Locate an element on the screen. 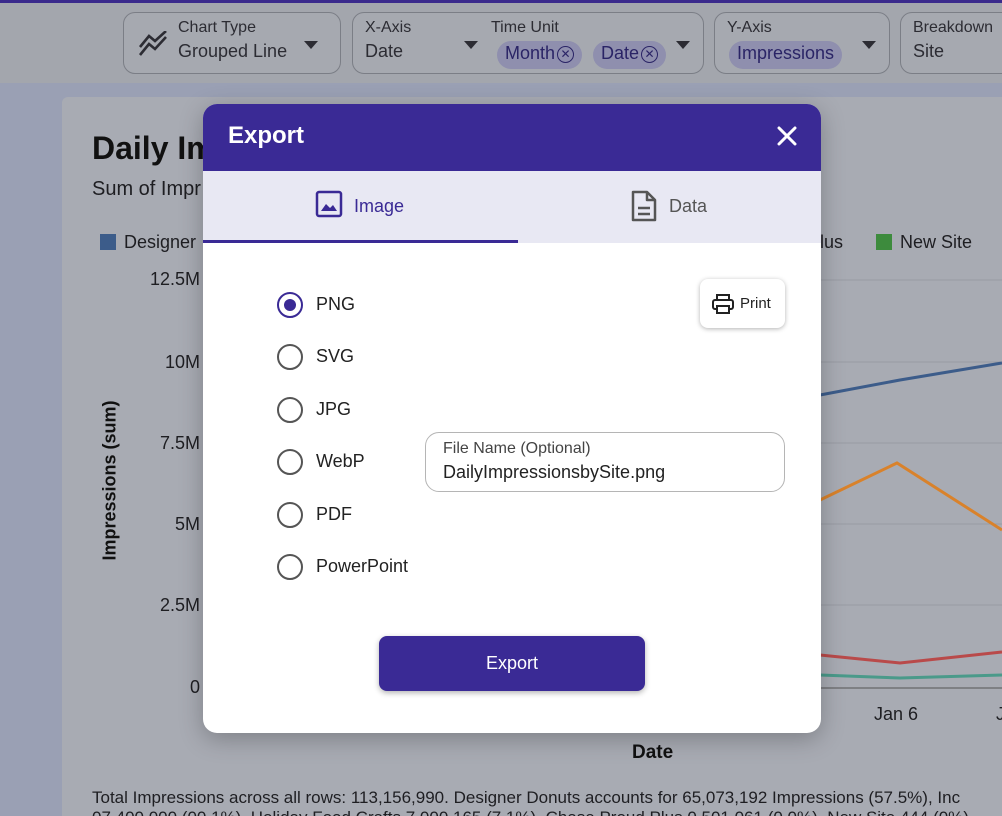  print-label: Print is located at coordinates (755, 303).